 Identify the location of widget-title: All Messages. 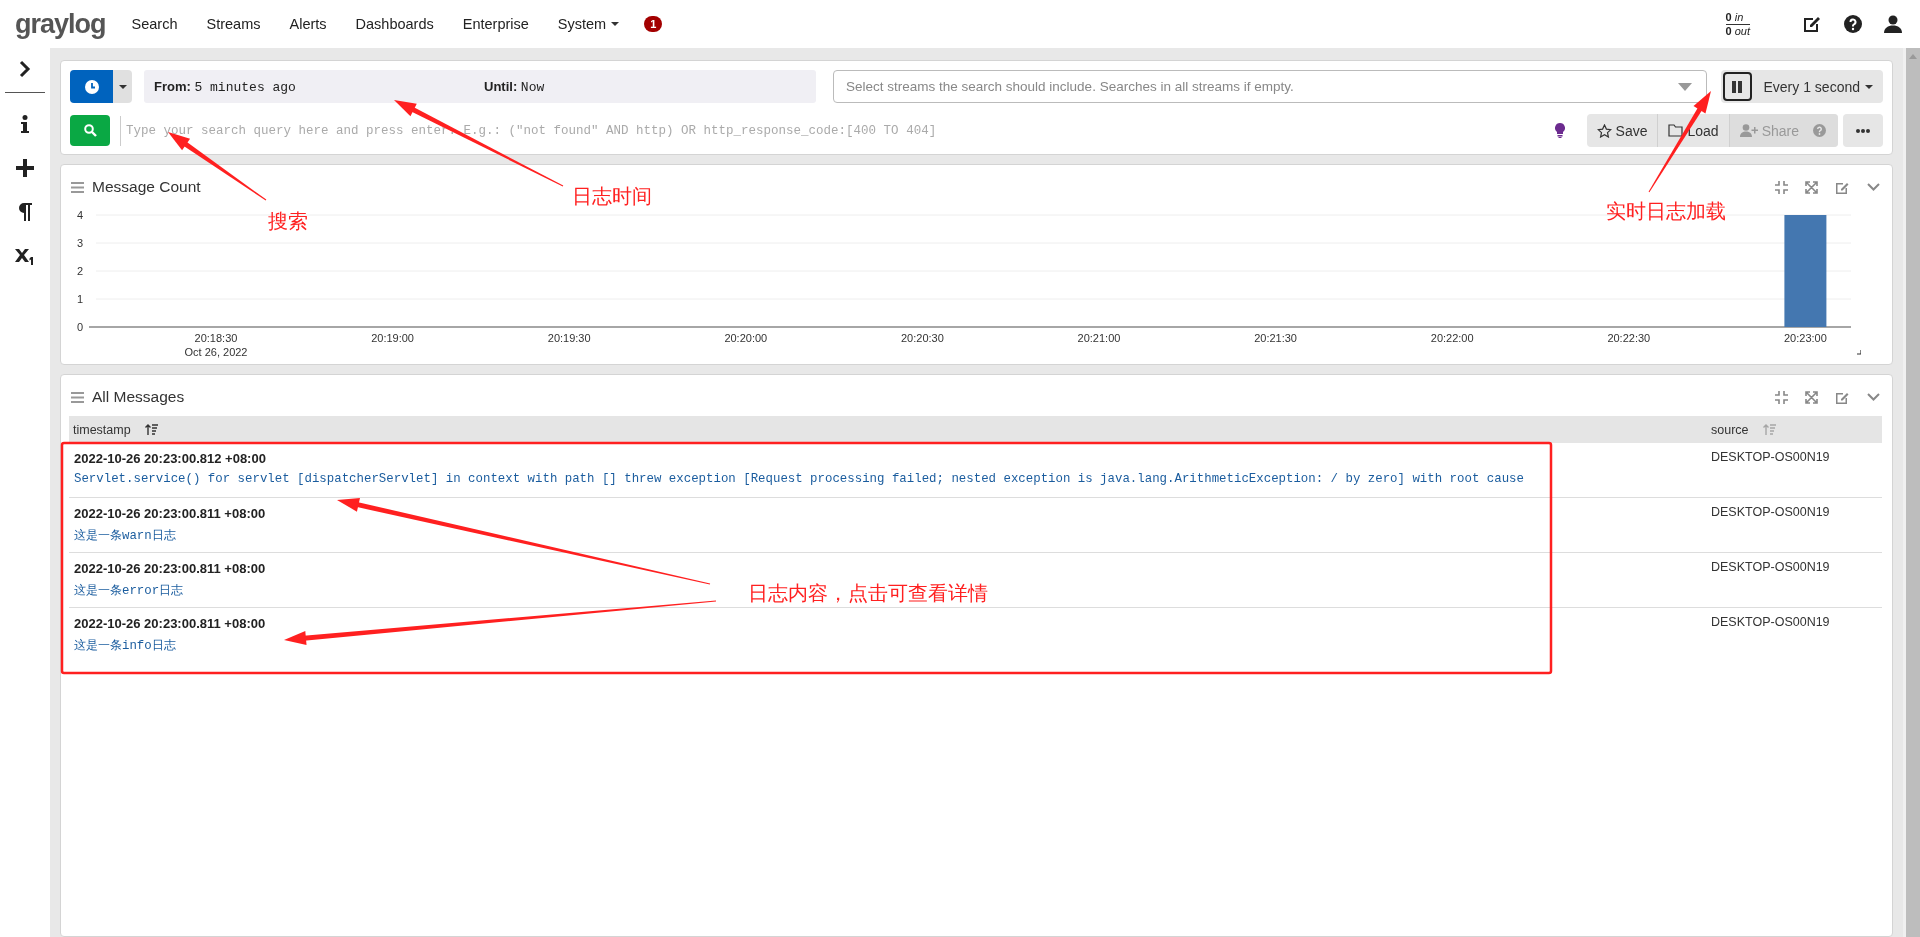
(138, 397).